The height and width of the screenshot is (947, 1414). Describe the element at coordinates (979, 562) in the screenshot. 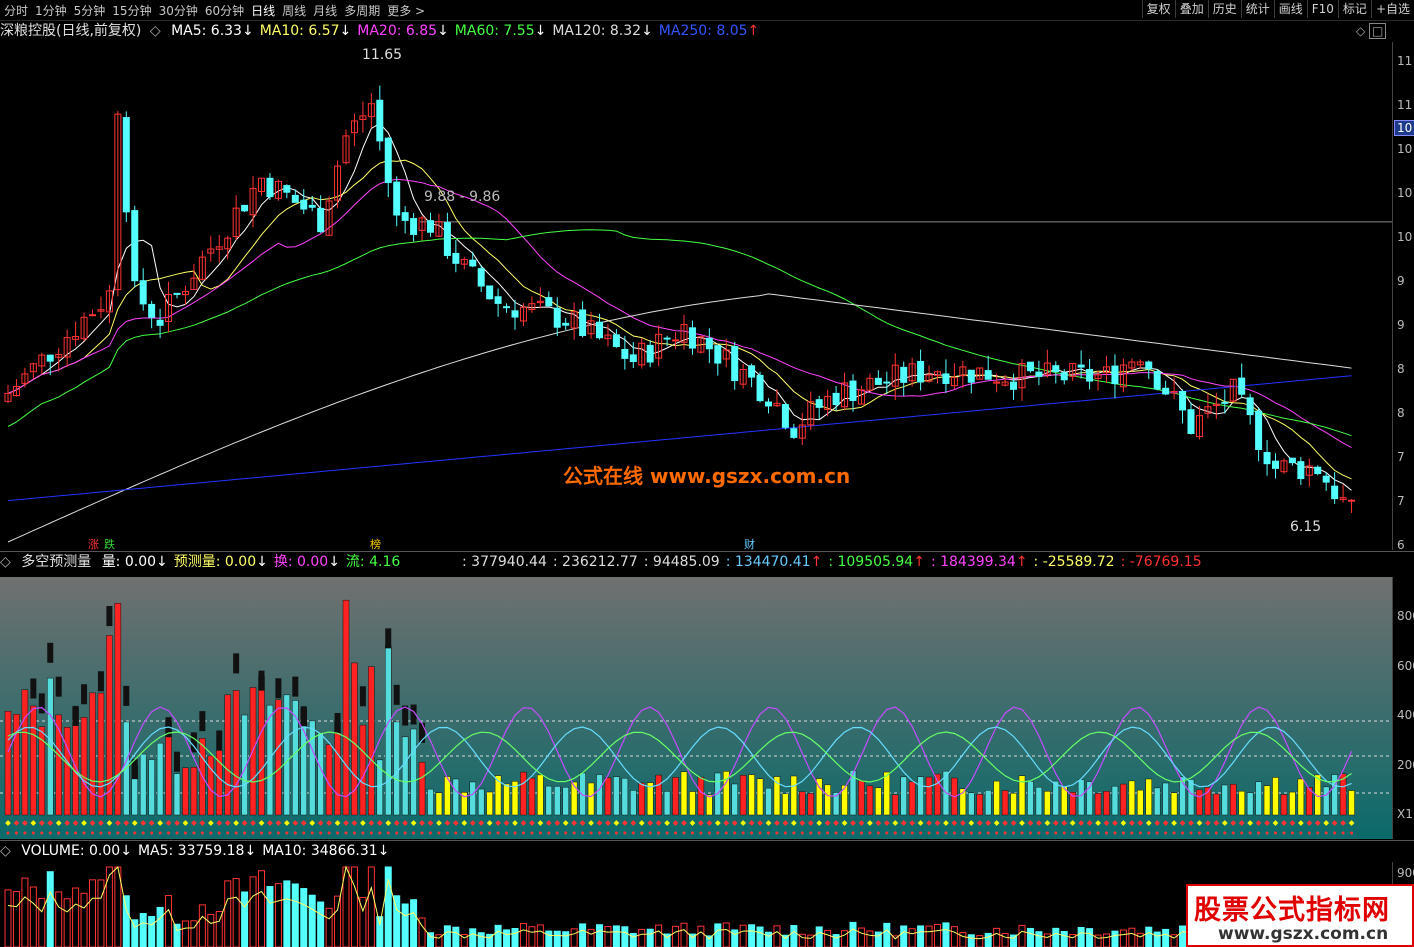

I see `ind-value-item-5: : 184399.34↑` at that location.